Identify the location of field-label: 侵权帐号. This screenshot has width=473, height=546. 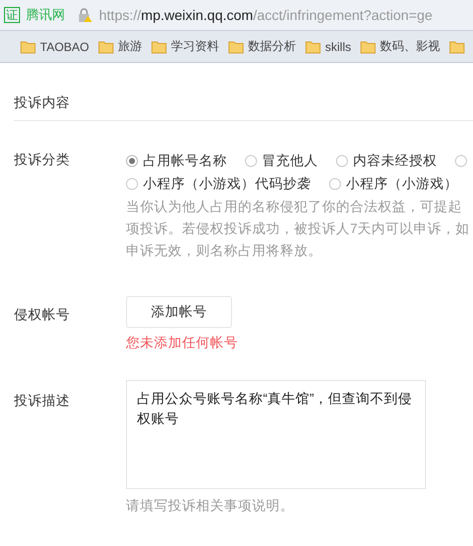
(42, 315).